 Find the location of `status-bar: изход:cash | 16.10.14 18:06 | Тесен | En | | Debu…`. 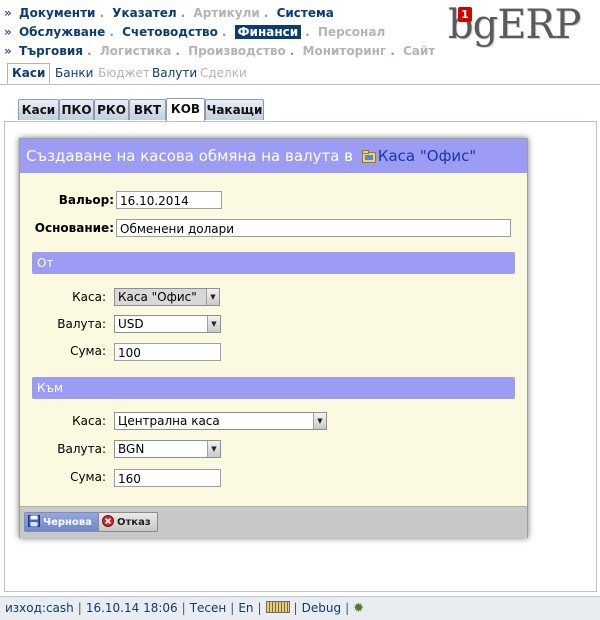

status-bar: изход:cash | 16.10.14 18:06 | Тесен | En | | Debu… is located at coordinates (300, 608).